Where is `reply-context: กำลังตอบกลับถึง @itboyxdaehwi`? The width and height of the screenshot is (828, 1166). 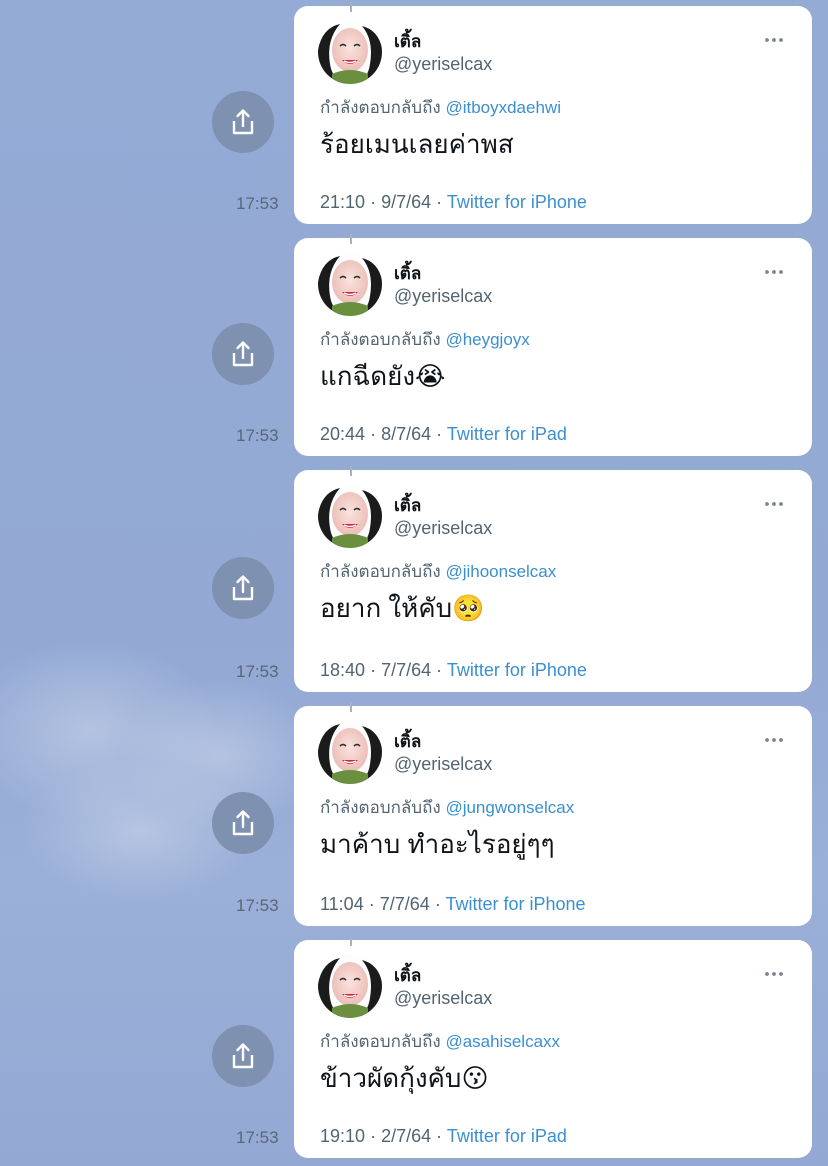 reply-context: กำลังตอบกลับถึง @itboyxdaehwi is located at coordinates (440, 107).